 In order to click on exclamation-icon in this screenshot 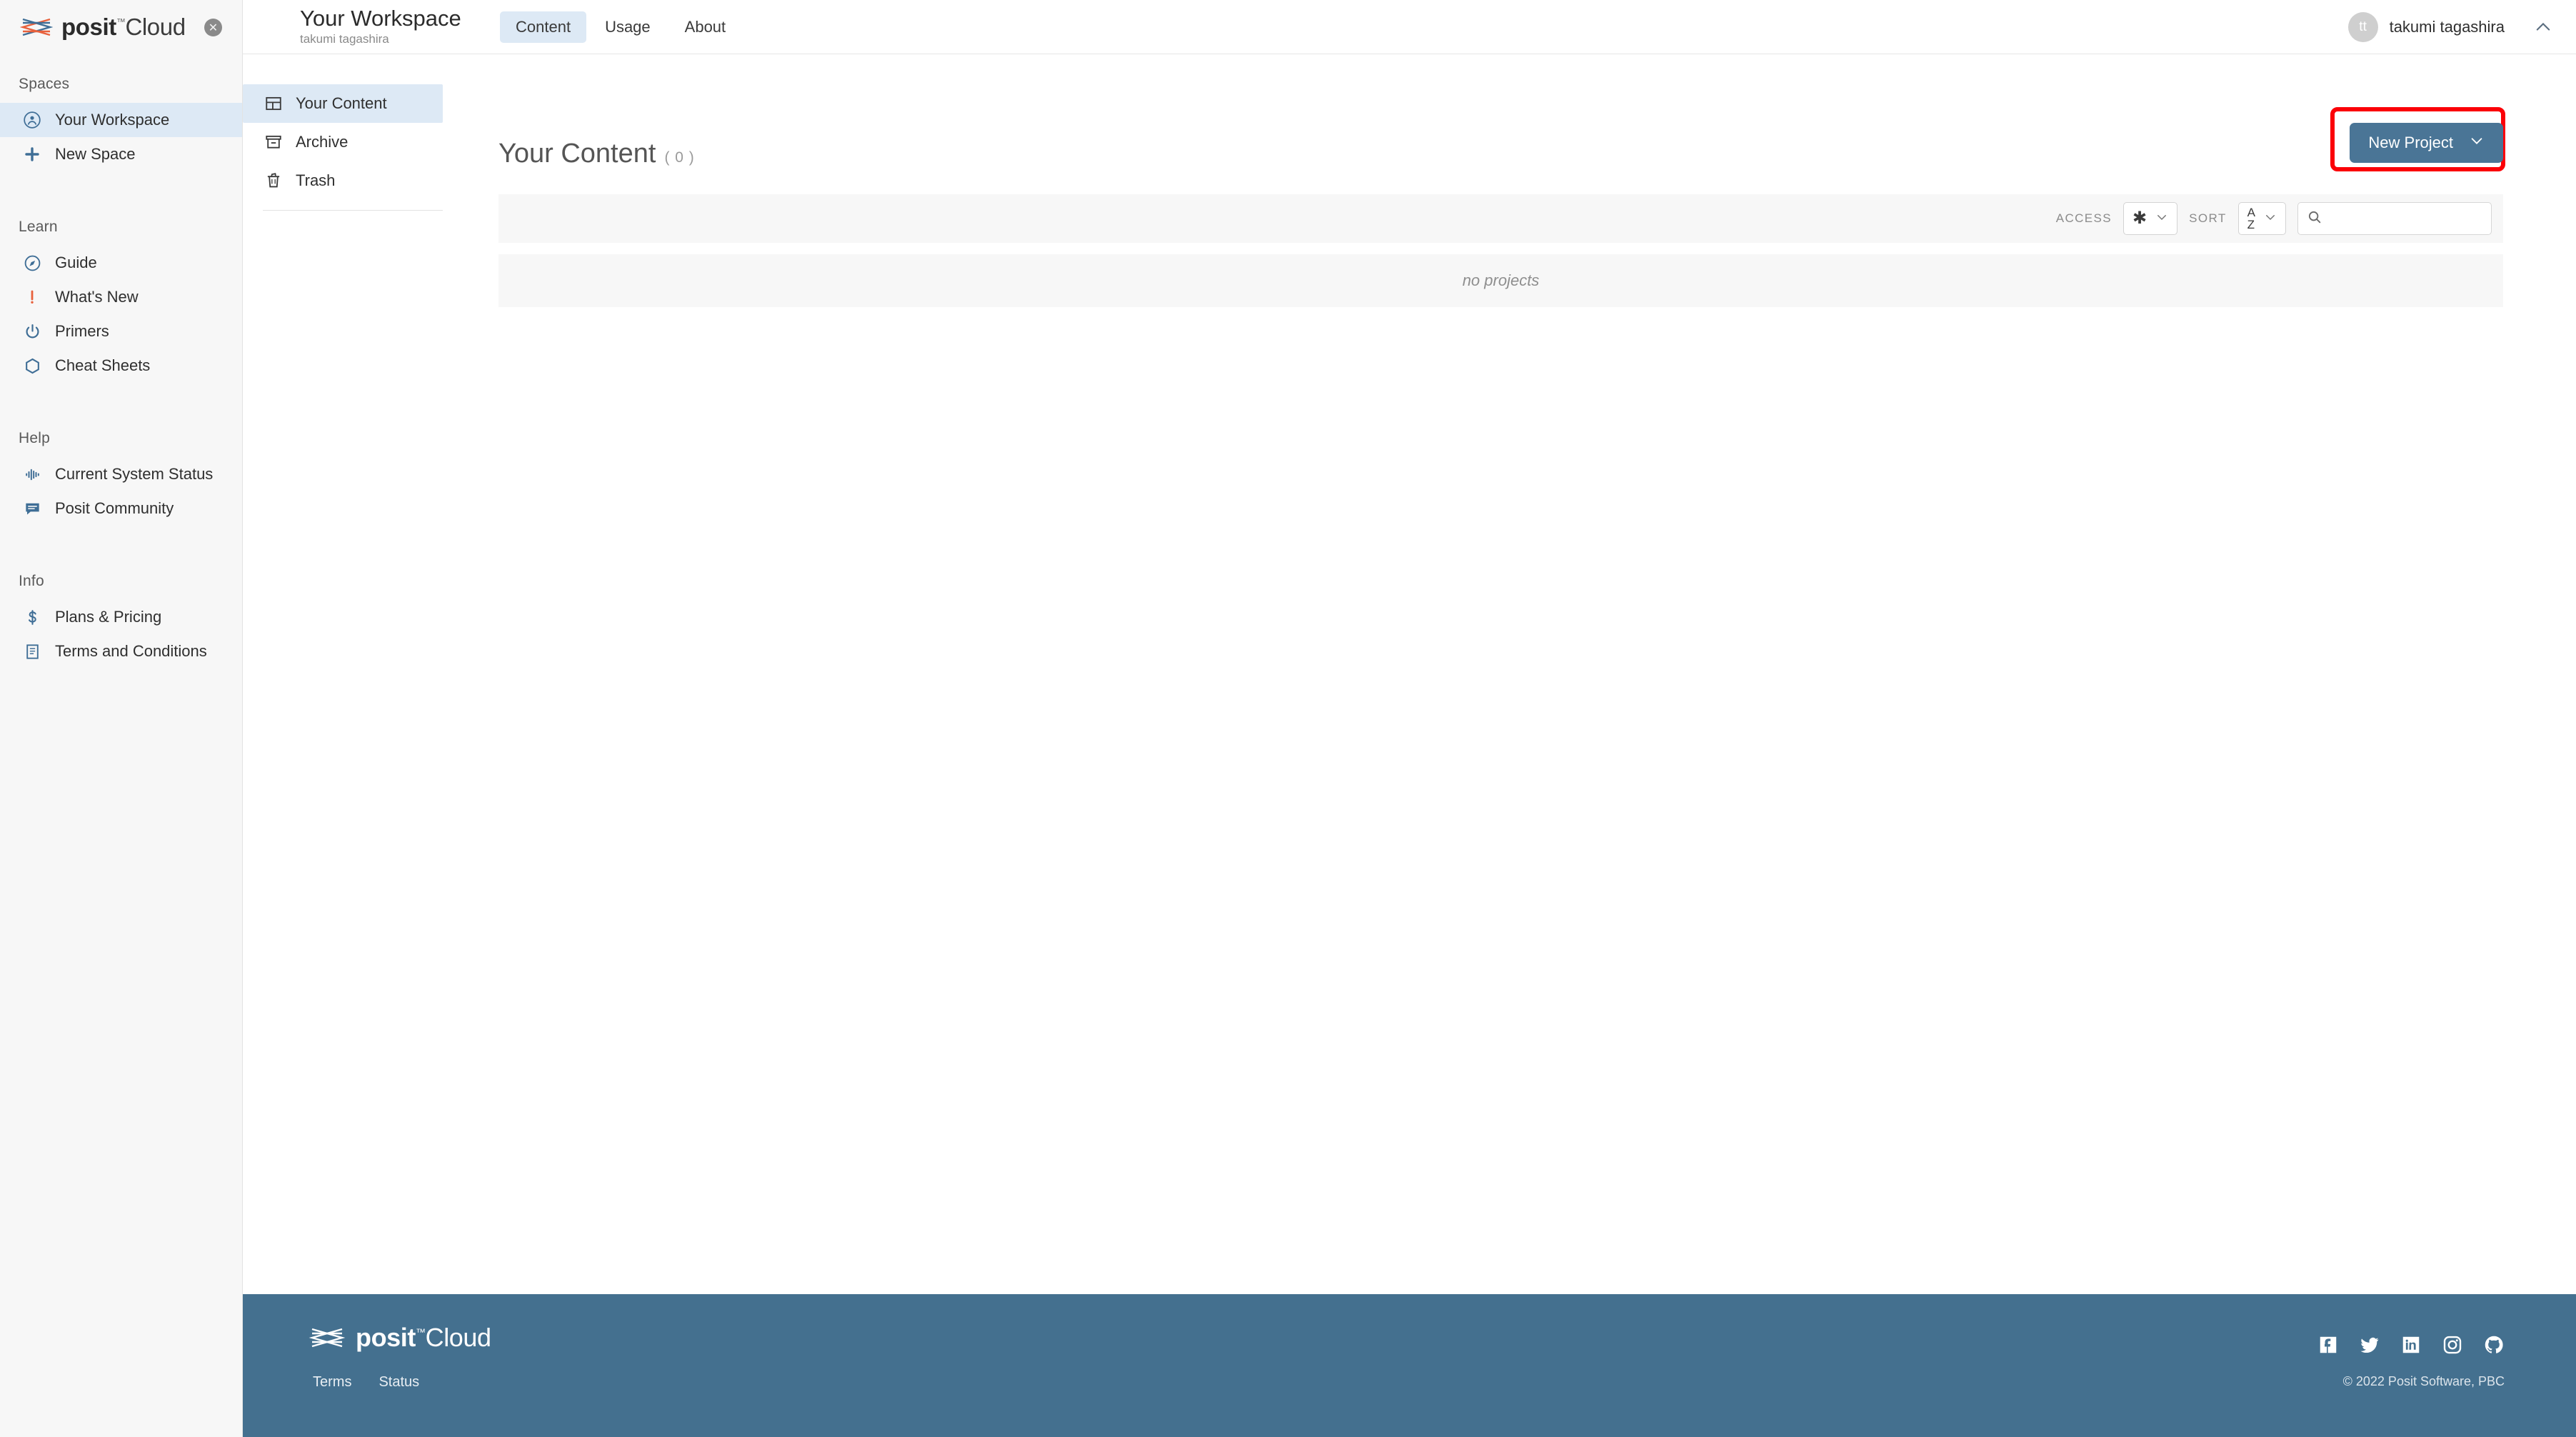, I will do `click(32, 297)`.